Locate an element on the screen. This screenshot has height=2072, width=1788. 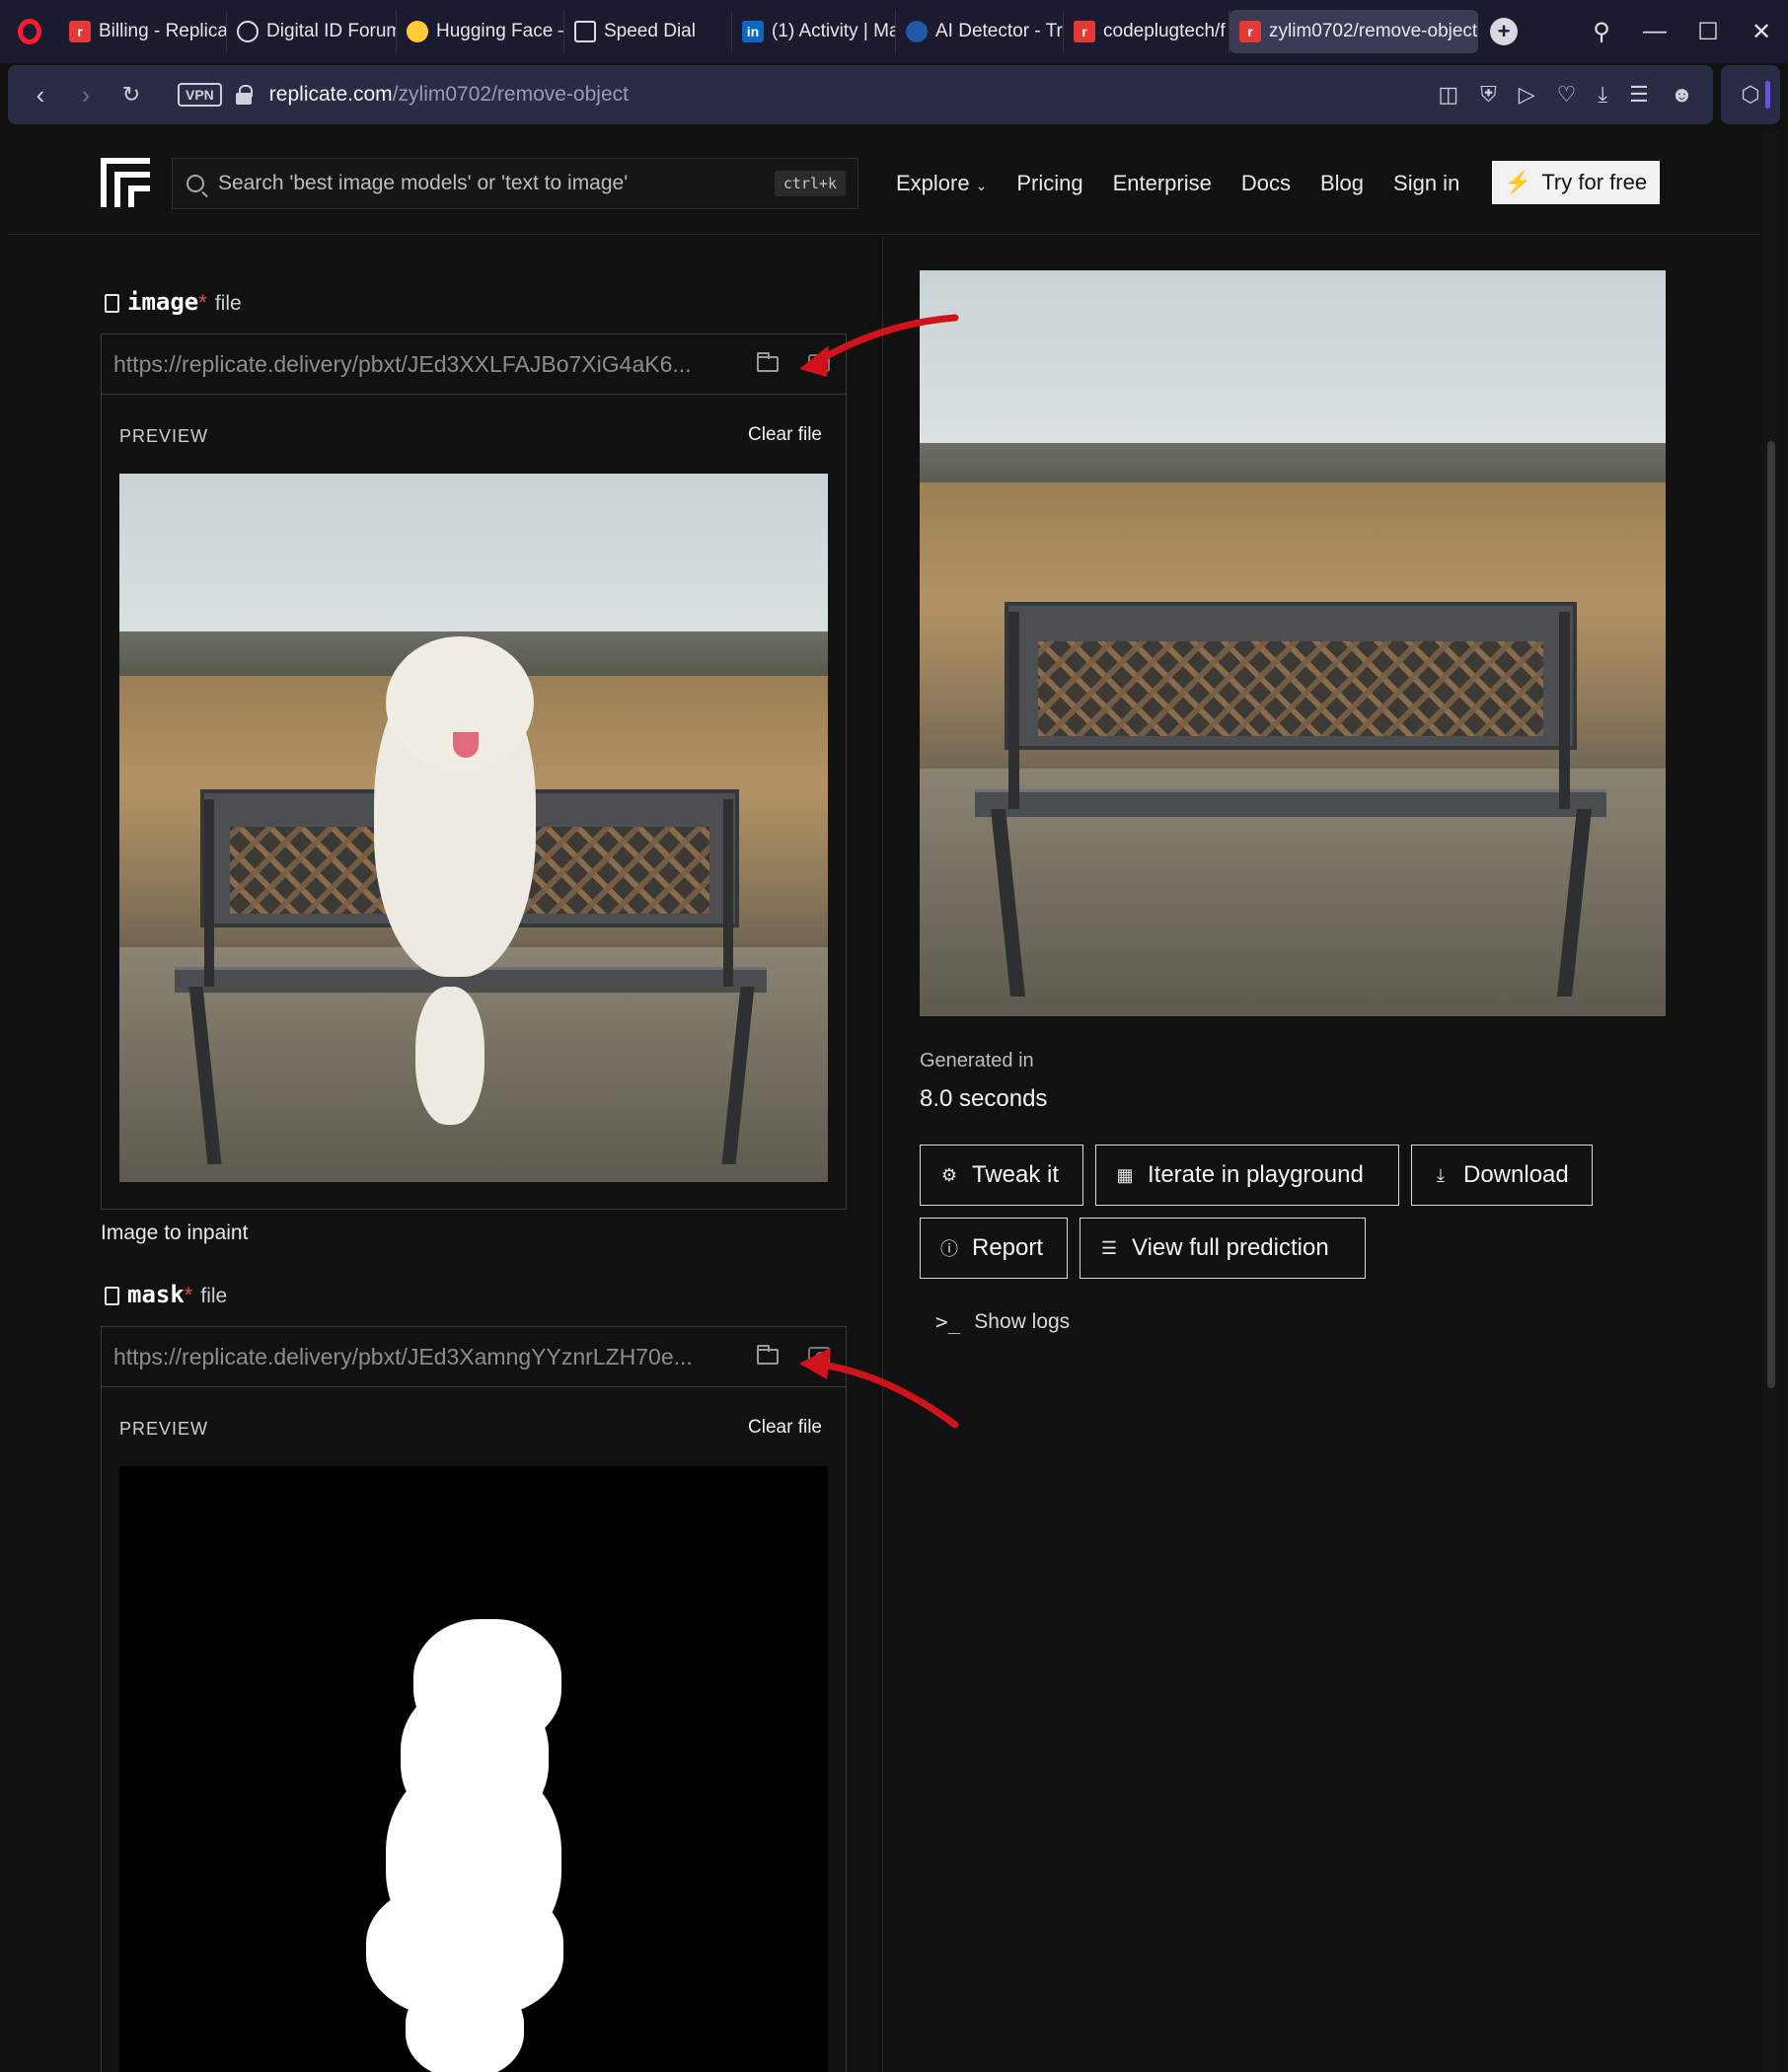
browser-tab: r Billing - Replicate is located at coordinates (143, 32).